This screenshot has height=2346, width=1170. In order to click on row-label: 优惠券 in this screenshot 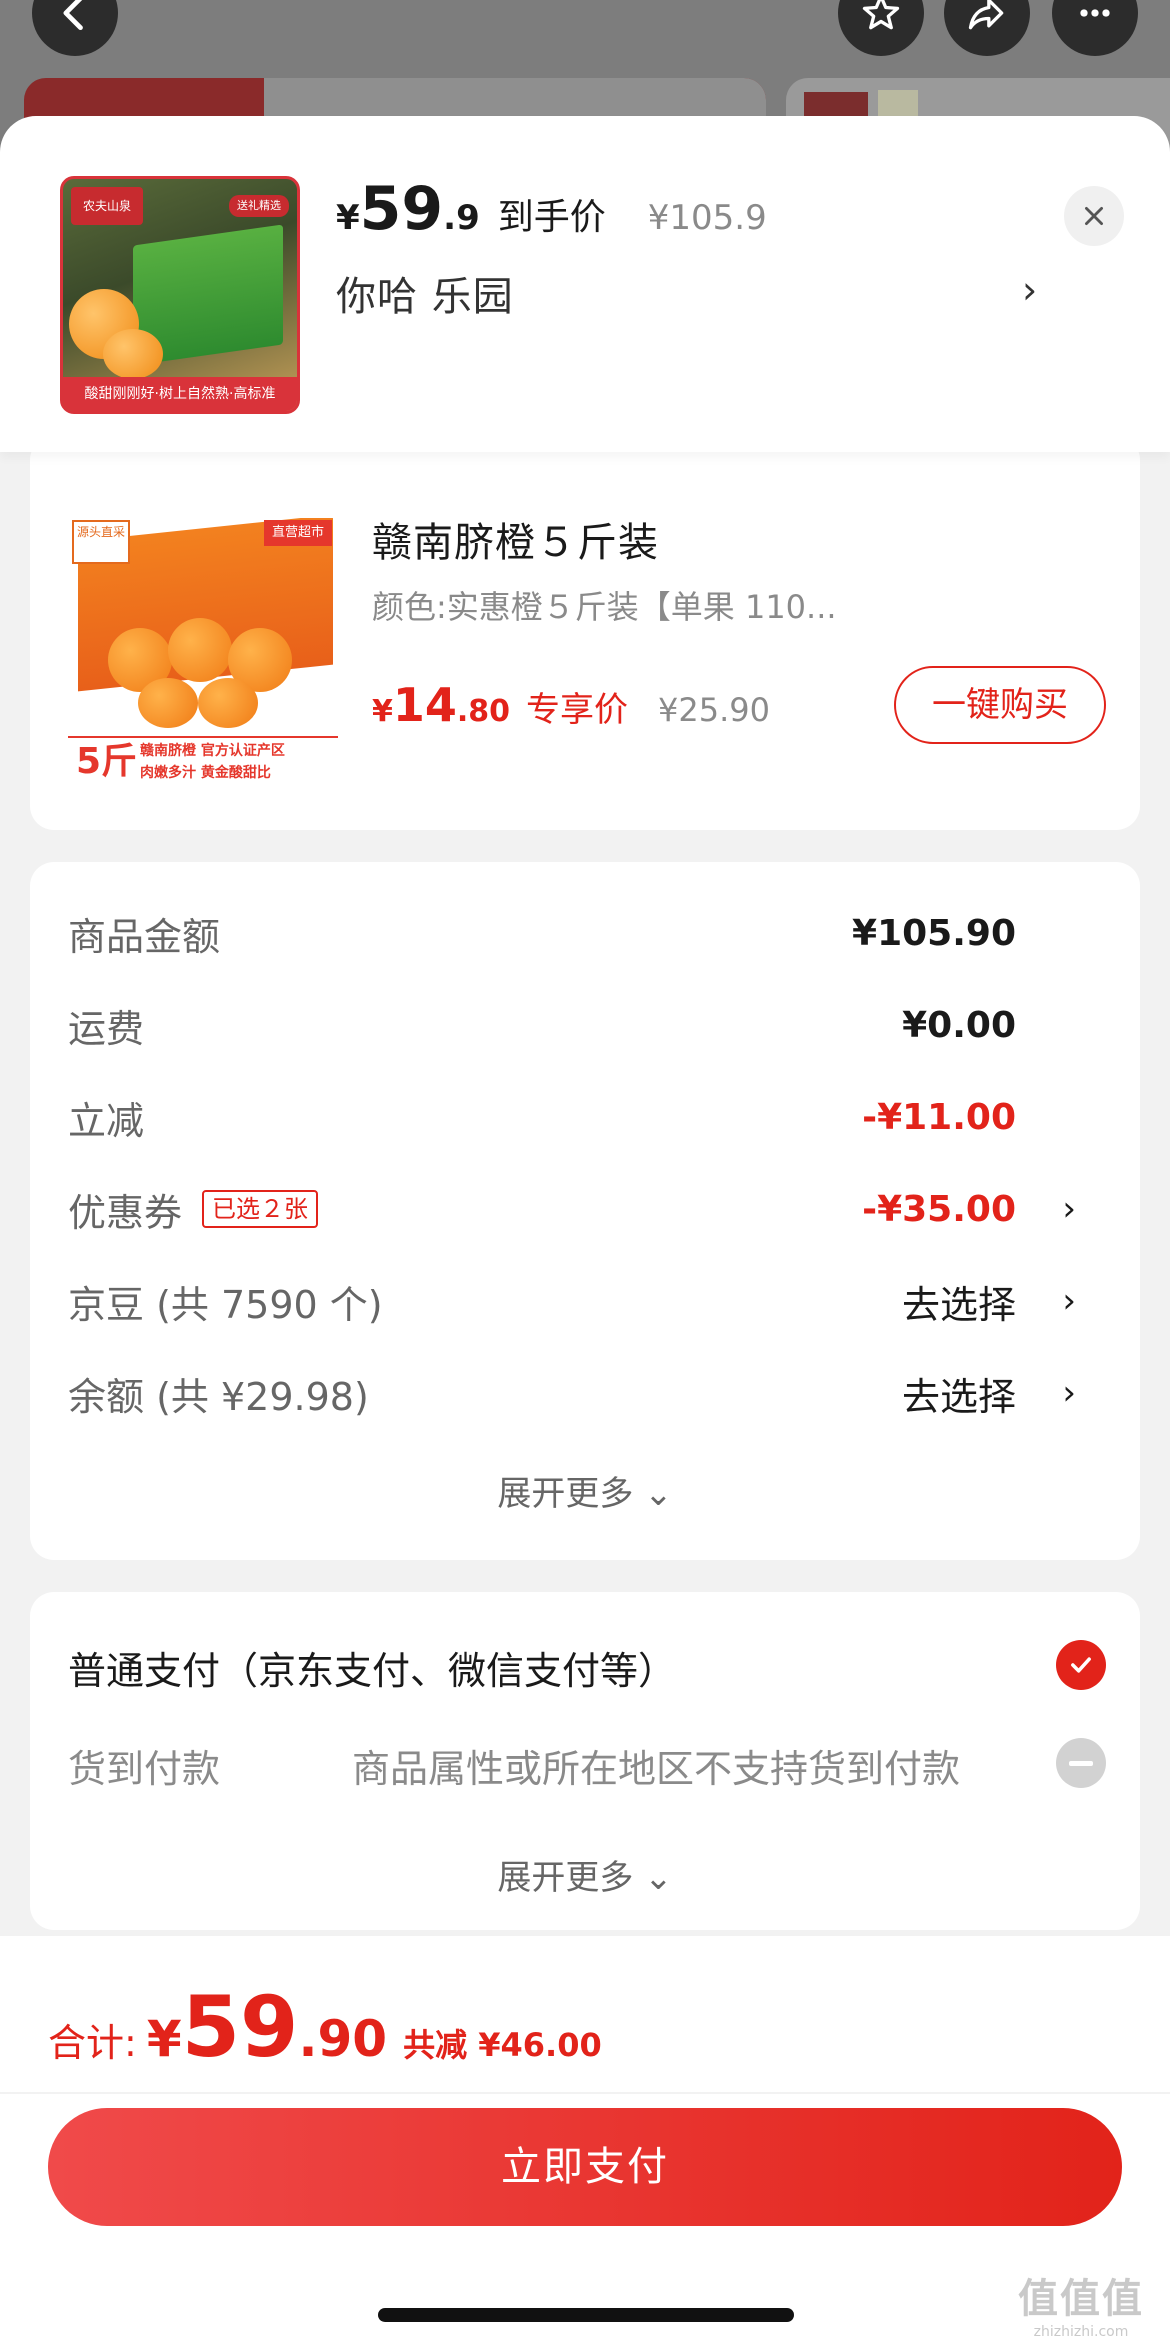, I will do `click(125, 1212)`.